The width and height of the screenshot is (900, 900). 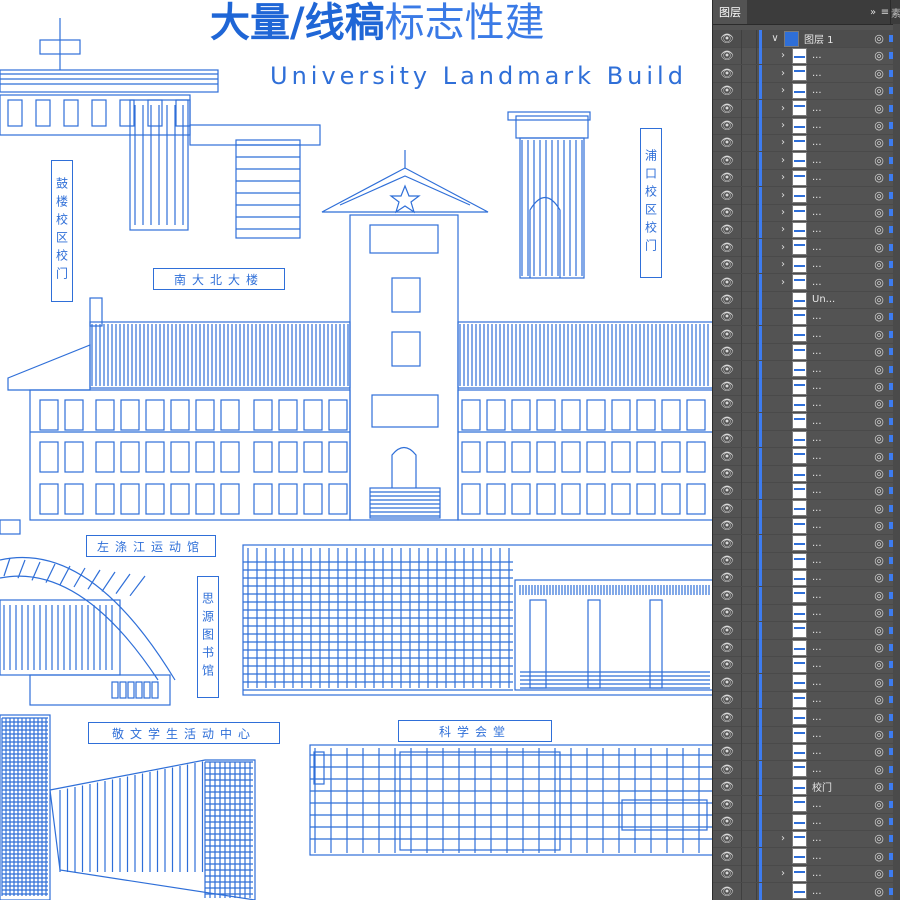 I want to click on panel-menu-icon: ≡, so click(x=885, y=12).